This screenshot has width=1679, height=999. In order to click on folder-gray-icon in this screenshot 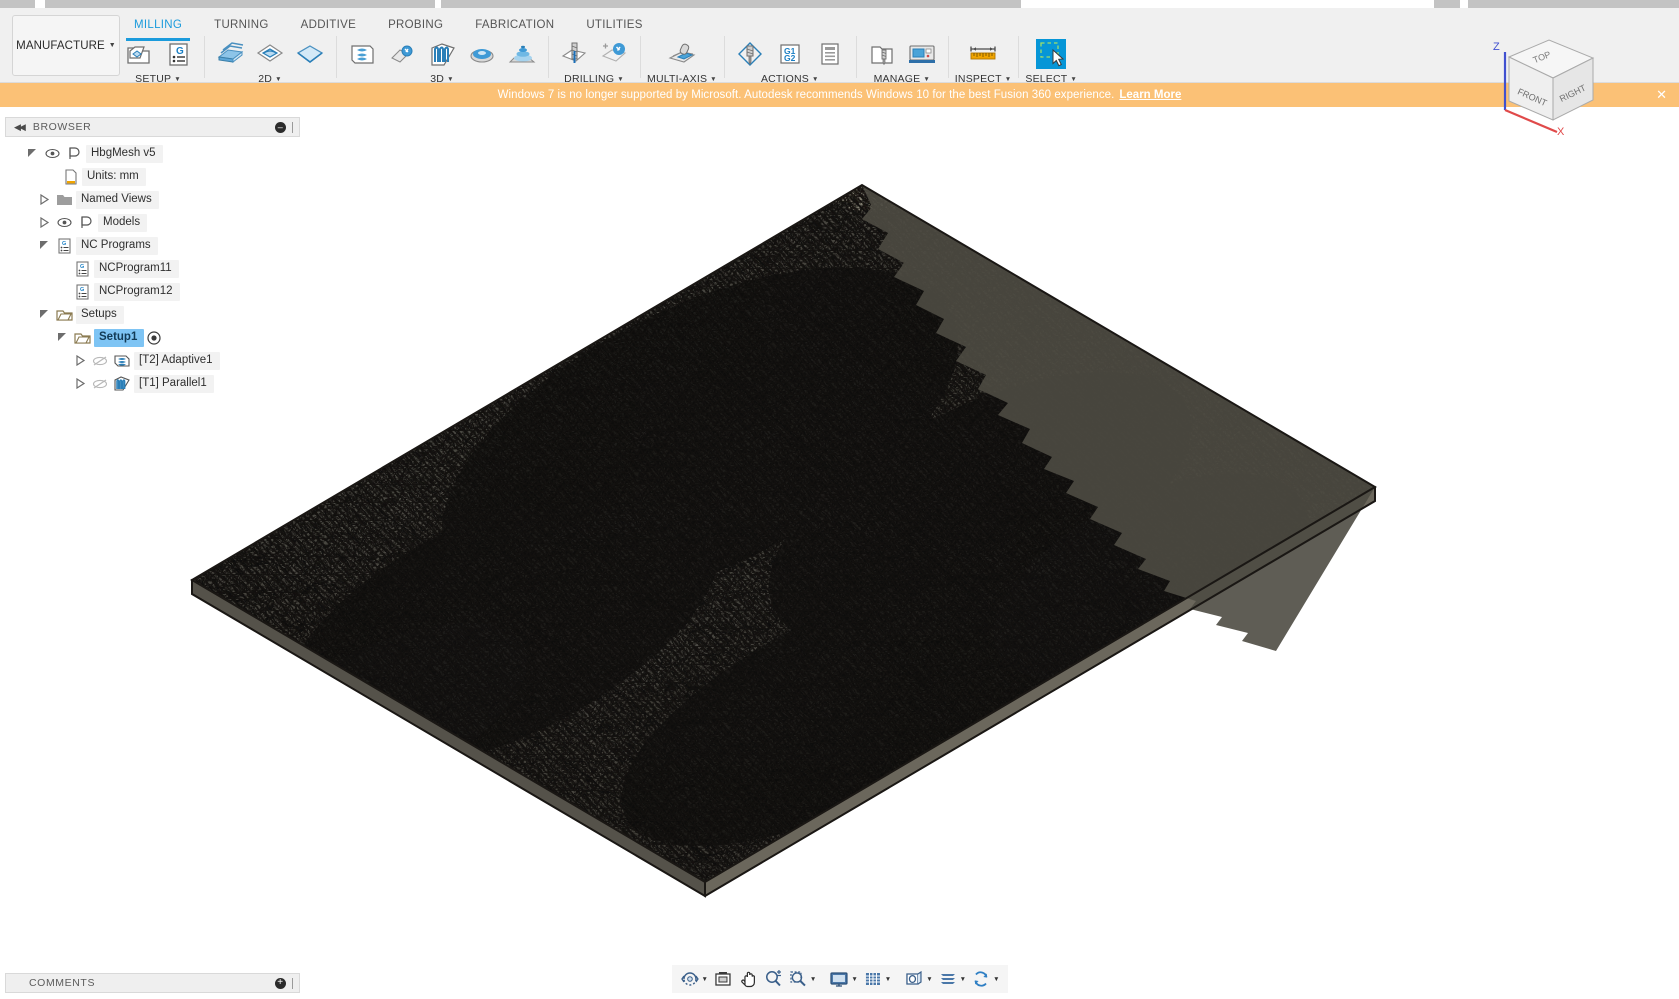, I will do `click(64, 199)`.